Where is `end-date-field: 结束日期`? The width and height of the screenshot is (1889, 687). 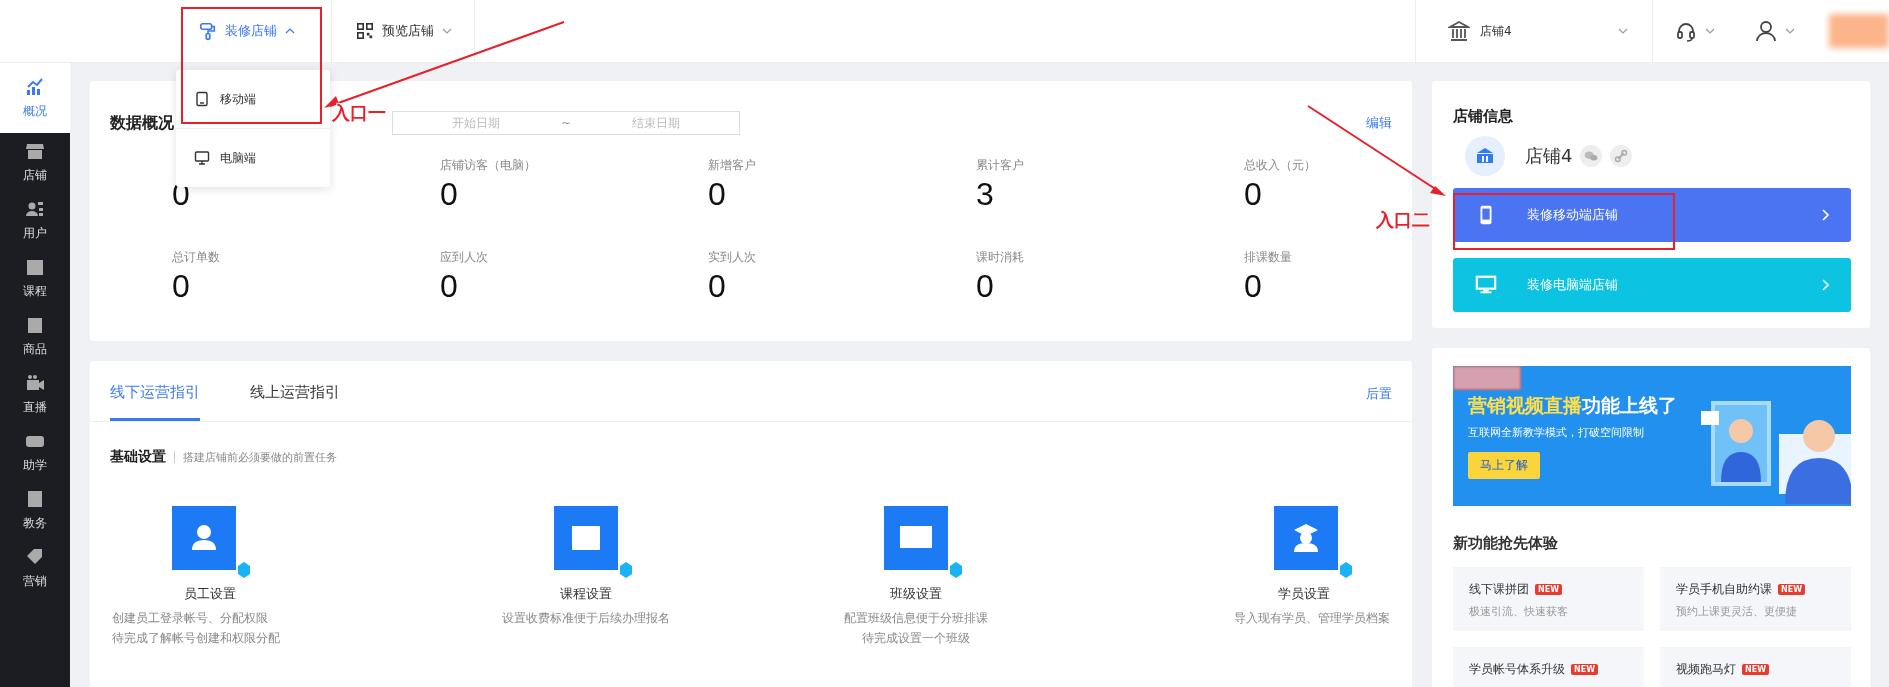
end-date-field: 结束日期 is located at coordinates (656, 123).